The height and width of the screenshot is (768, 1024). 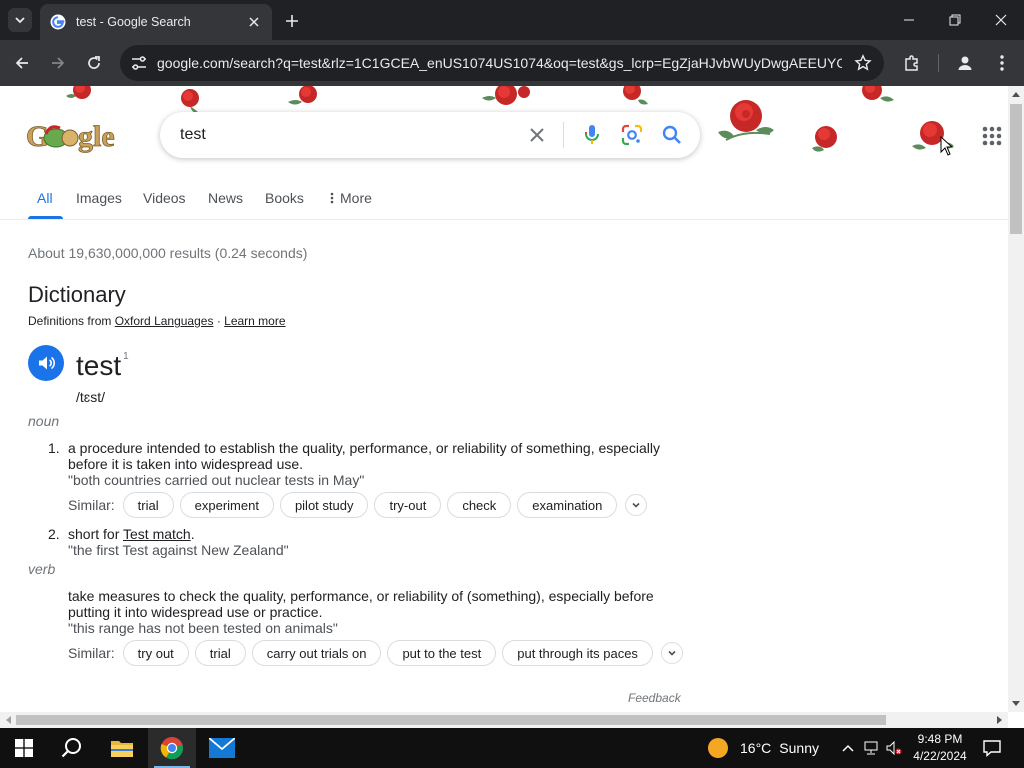 I want to click on puzzle-icon, so click(x=911, y=63).